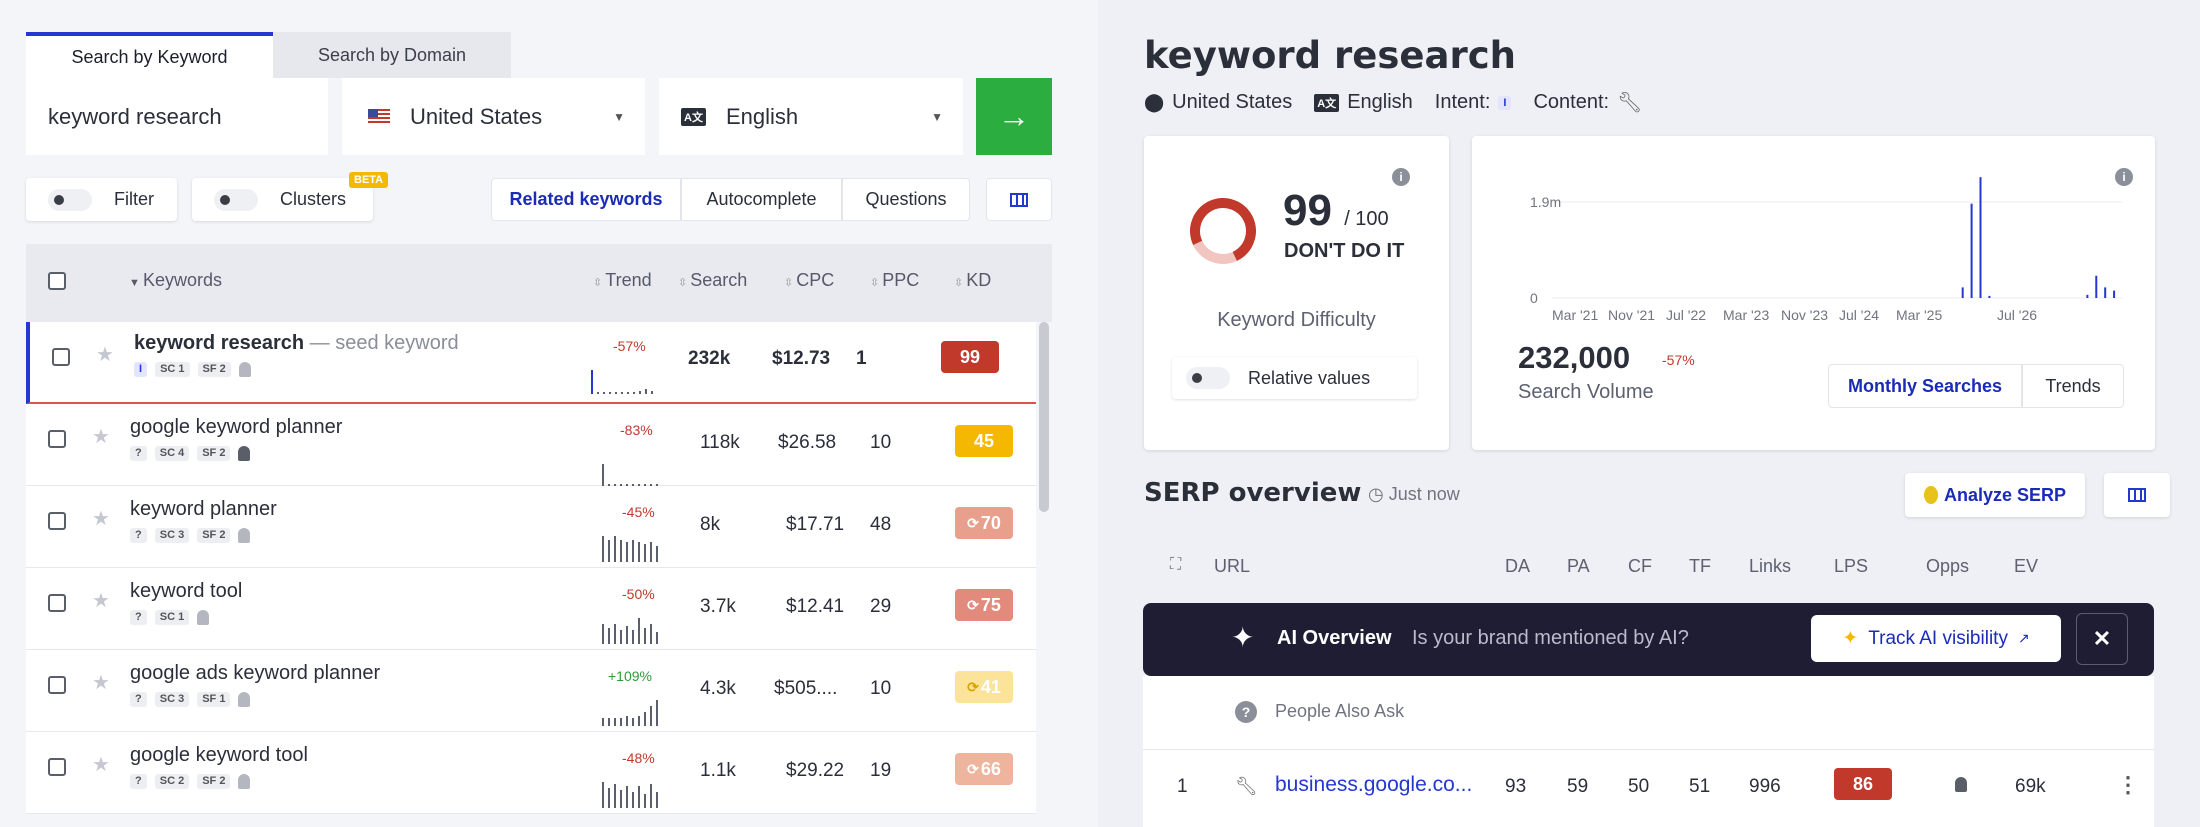  I want to click on da-column-header: DA, so click(1517, 566).